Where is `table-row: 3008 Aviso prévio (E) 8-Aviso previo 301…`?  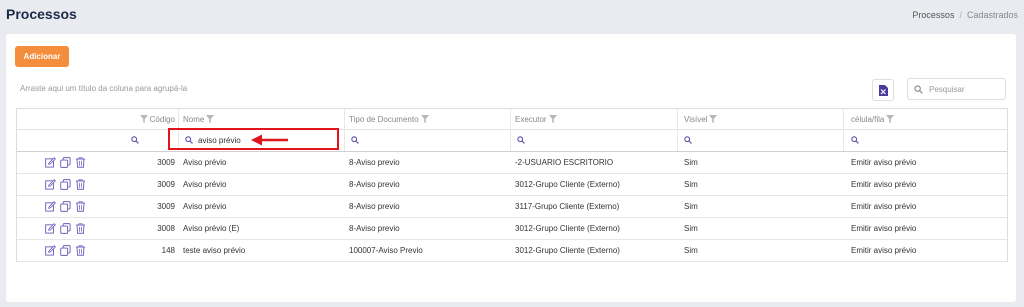
table-row: 3008 Aviso prévio (E) 8-Aviso previo 301… is located at coordinates (512, 229).